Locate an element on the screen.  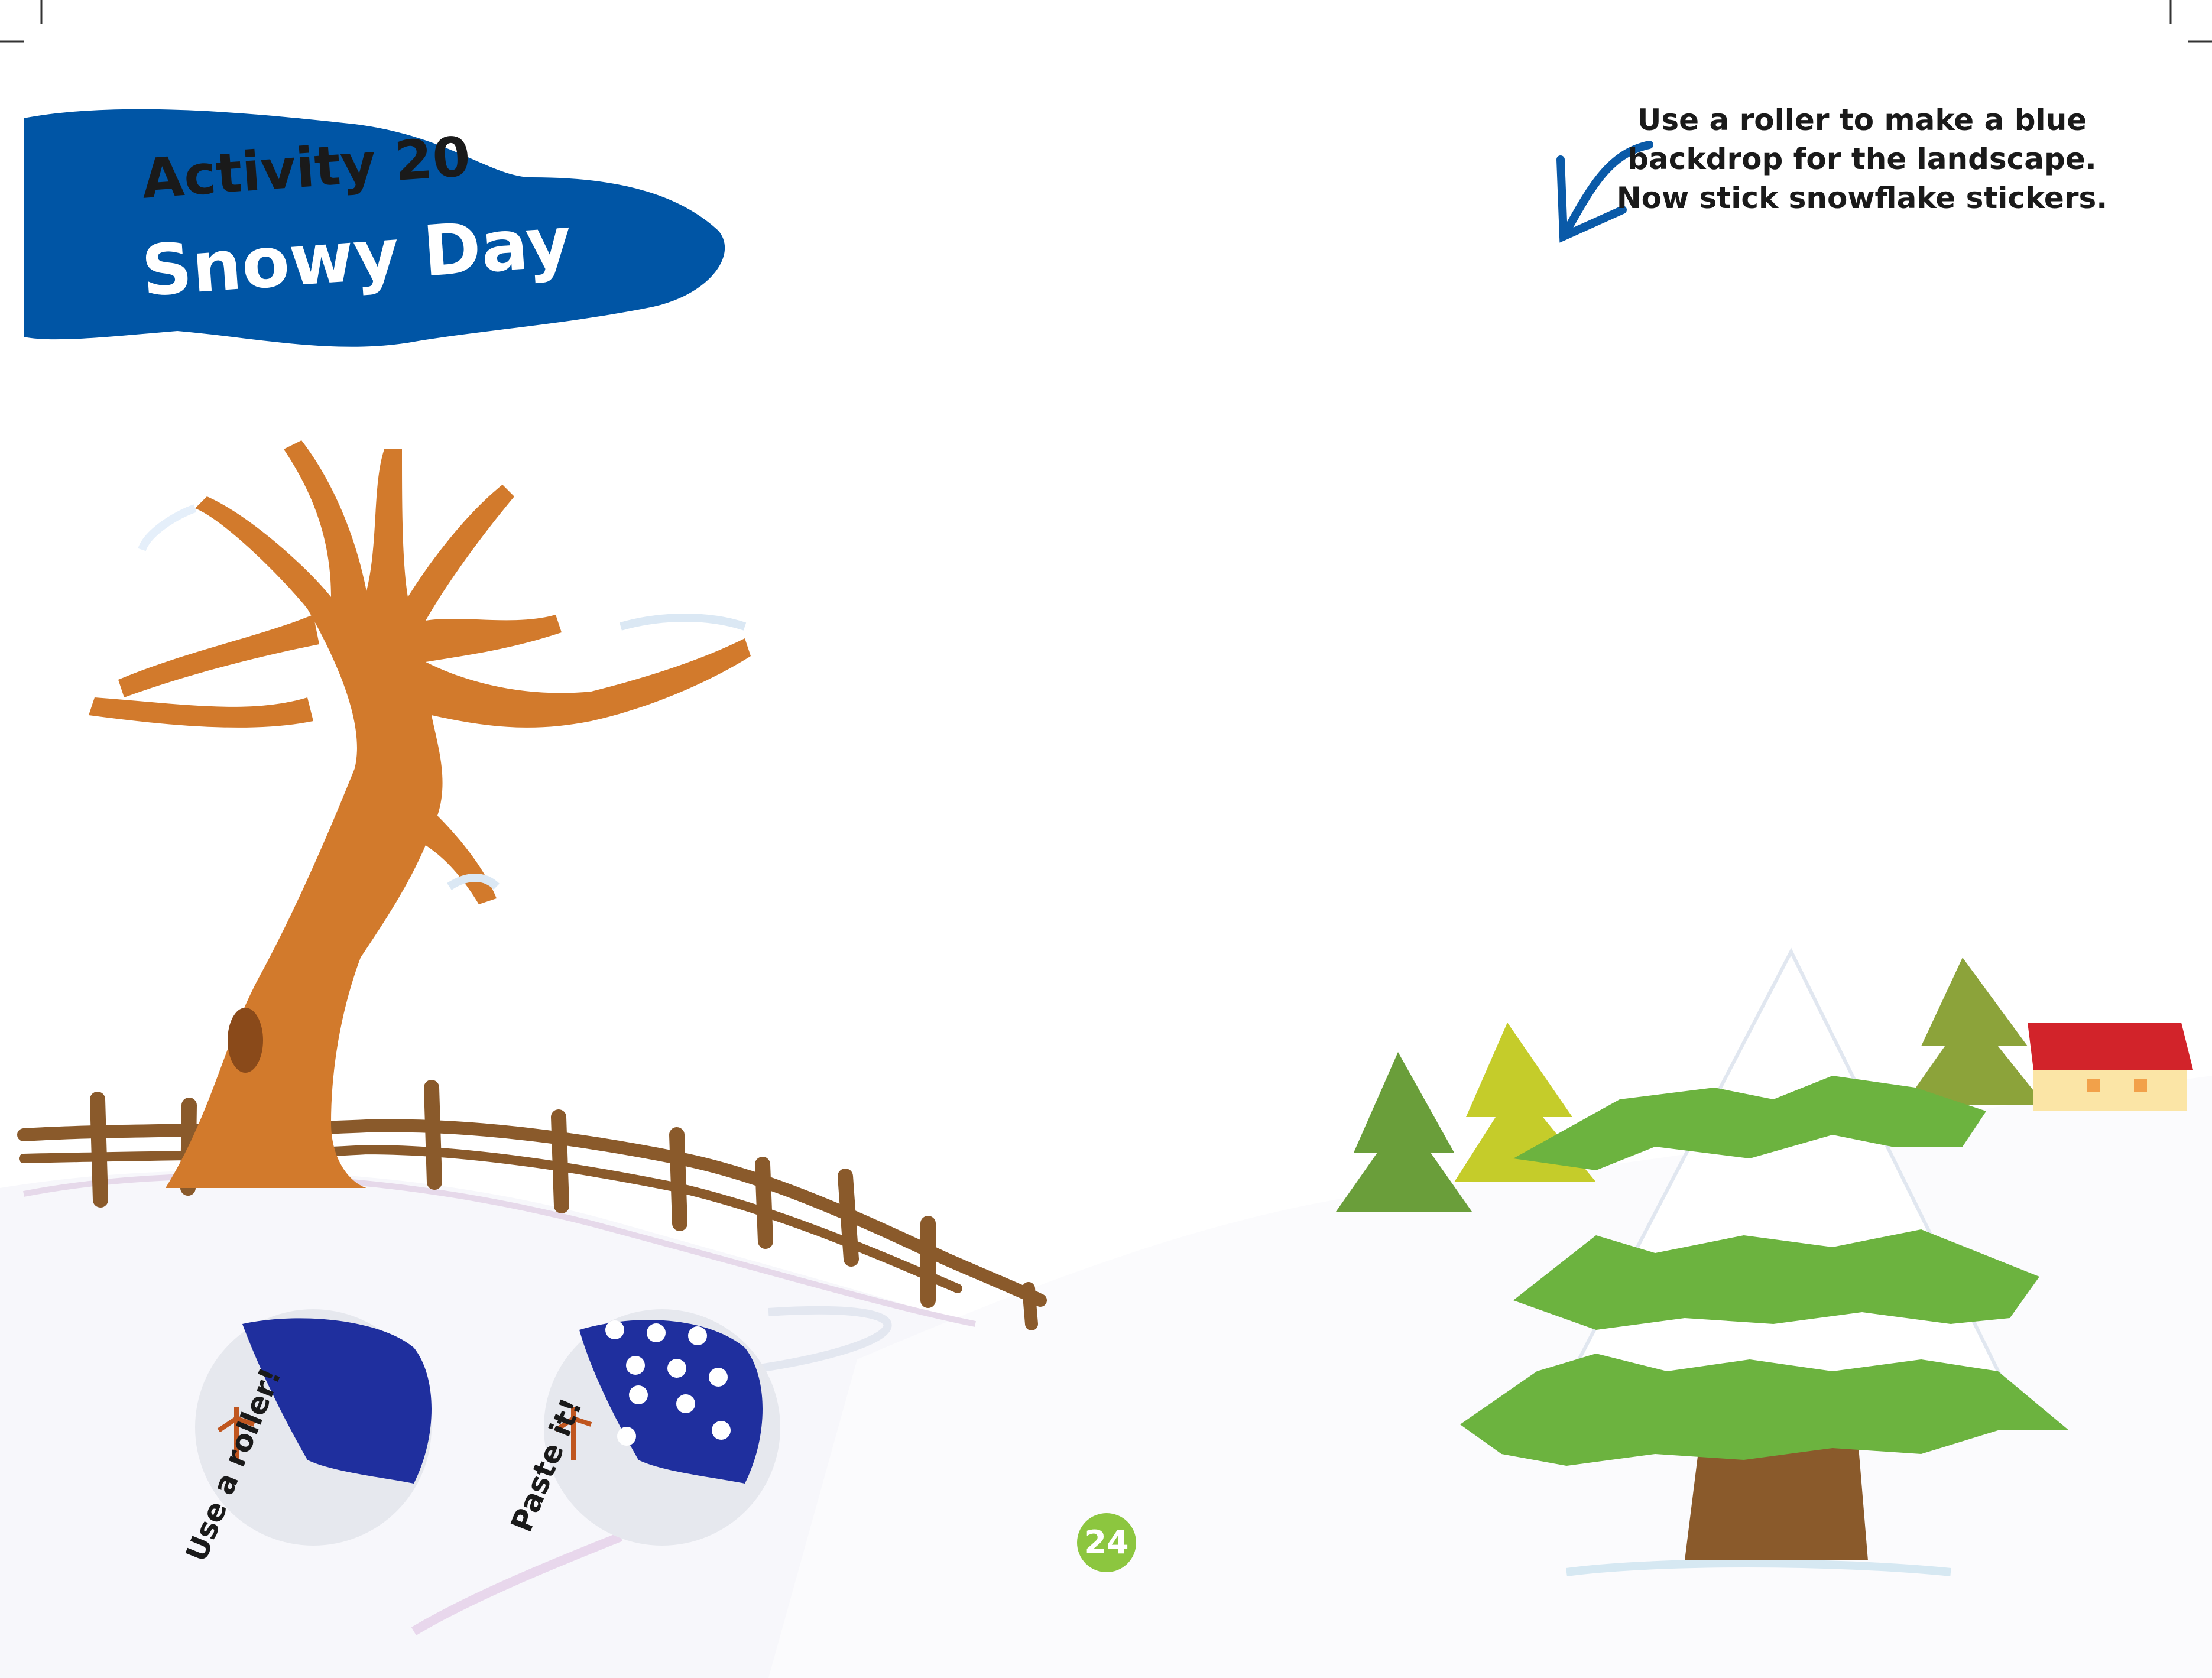
instruction-line-2: backdrop for the landscape. is located at coordinates (1862, 159).